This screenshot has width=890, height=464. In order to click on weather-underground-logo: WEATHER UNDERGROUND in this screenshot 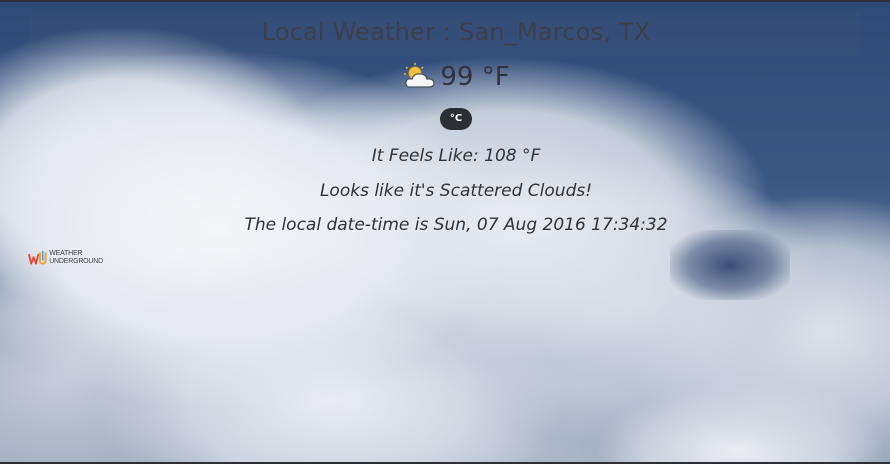, I will do `click(65, 258)`.